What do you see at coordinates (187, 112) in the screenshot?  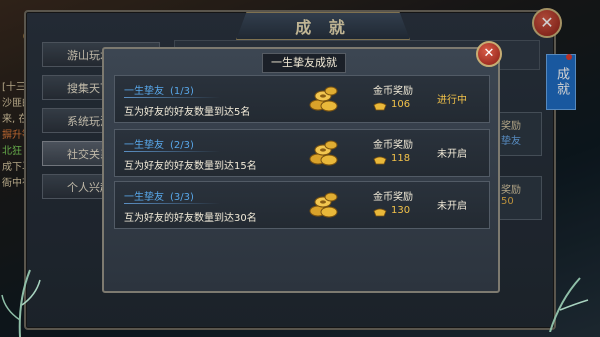 I see `achievement-description: 互为好友的好友数量到达5名` at bounding box center [187, 112].